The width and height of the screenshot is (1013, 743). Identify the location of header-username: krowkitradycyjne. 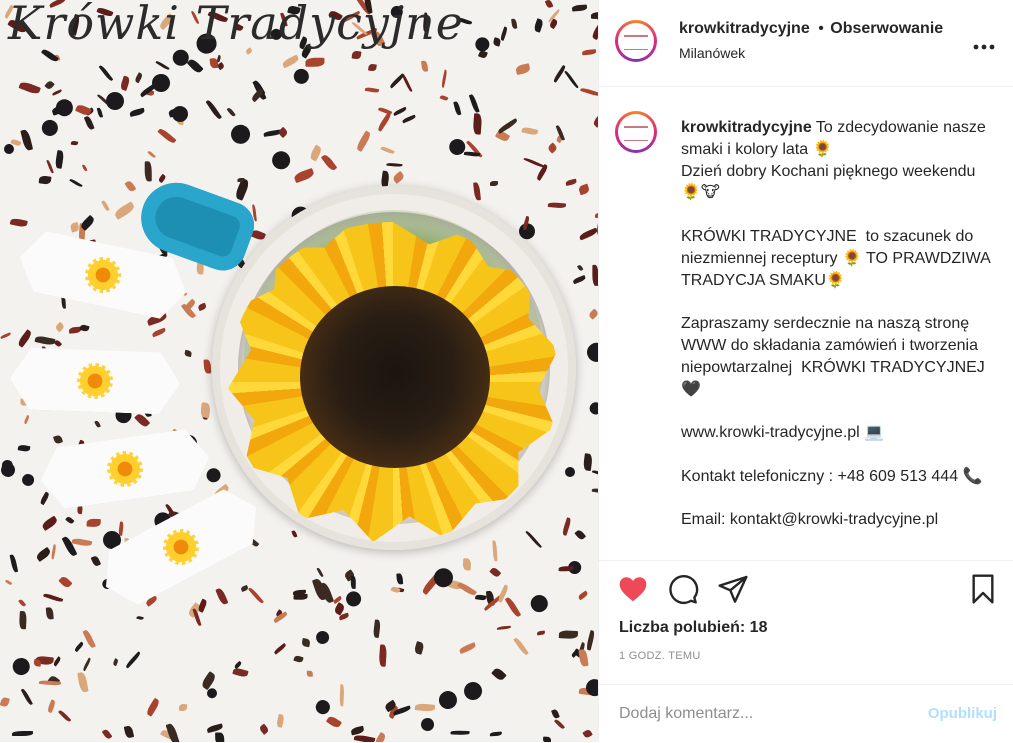
(744, 28).